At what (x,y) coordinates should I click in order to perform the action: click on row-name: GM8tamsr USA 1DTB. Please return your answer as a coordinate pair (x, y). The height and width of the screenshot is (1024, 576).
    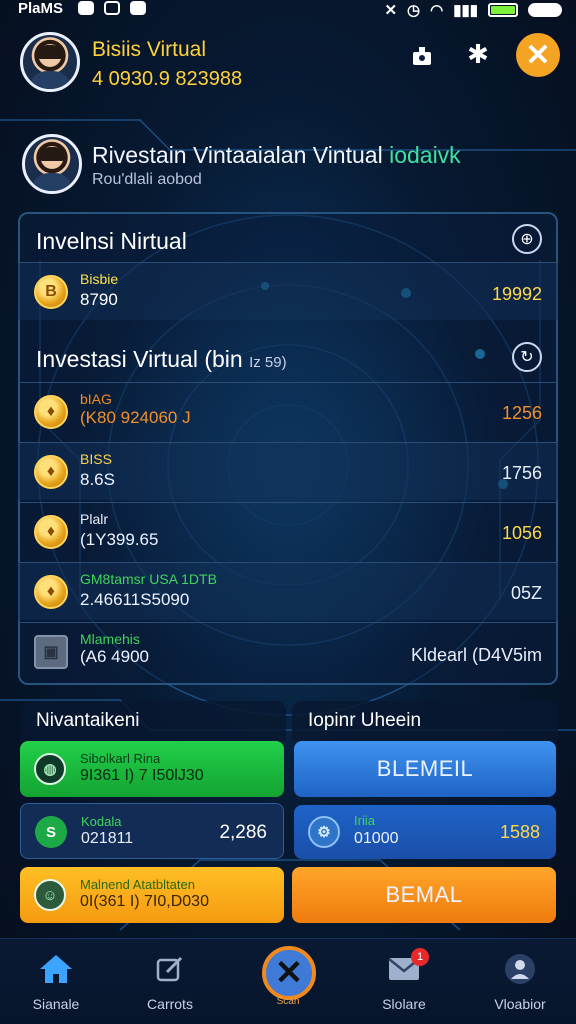
    Looking at the image, I should click on (148, 579).